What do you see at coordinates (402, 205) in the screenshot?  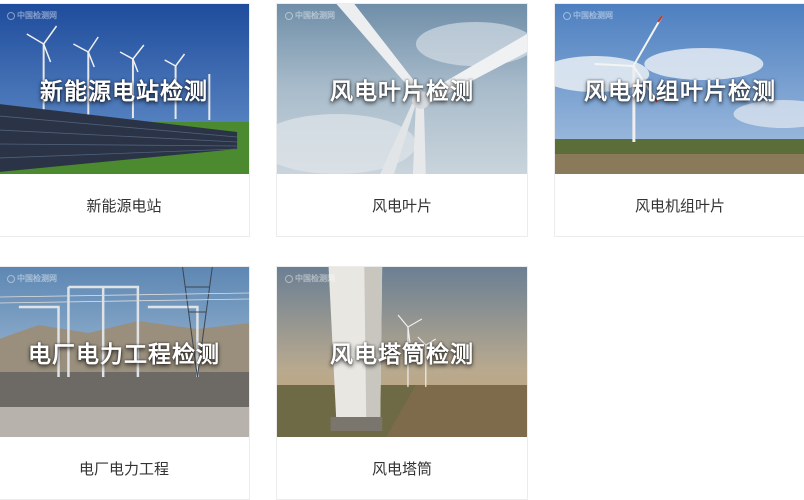 I see `card-caption: 风电叶片` at bounding box center [402, 205].